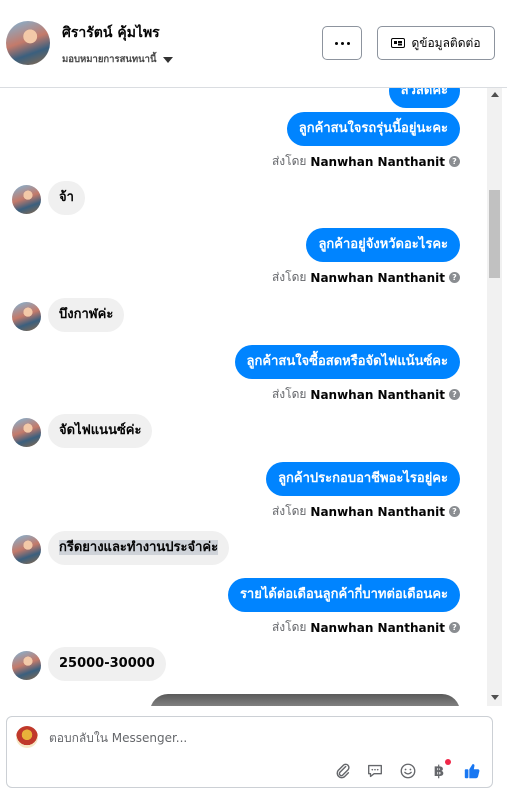 The width and height of the screenshot is (507, 789). Describe the element at coordinates (347, 362) in the screenshot. I see `outgoing-message: ลูกค้าสนใจซื้อสดหรือจัดไฟแน้นซ์คะ` at that location.